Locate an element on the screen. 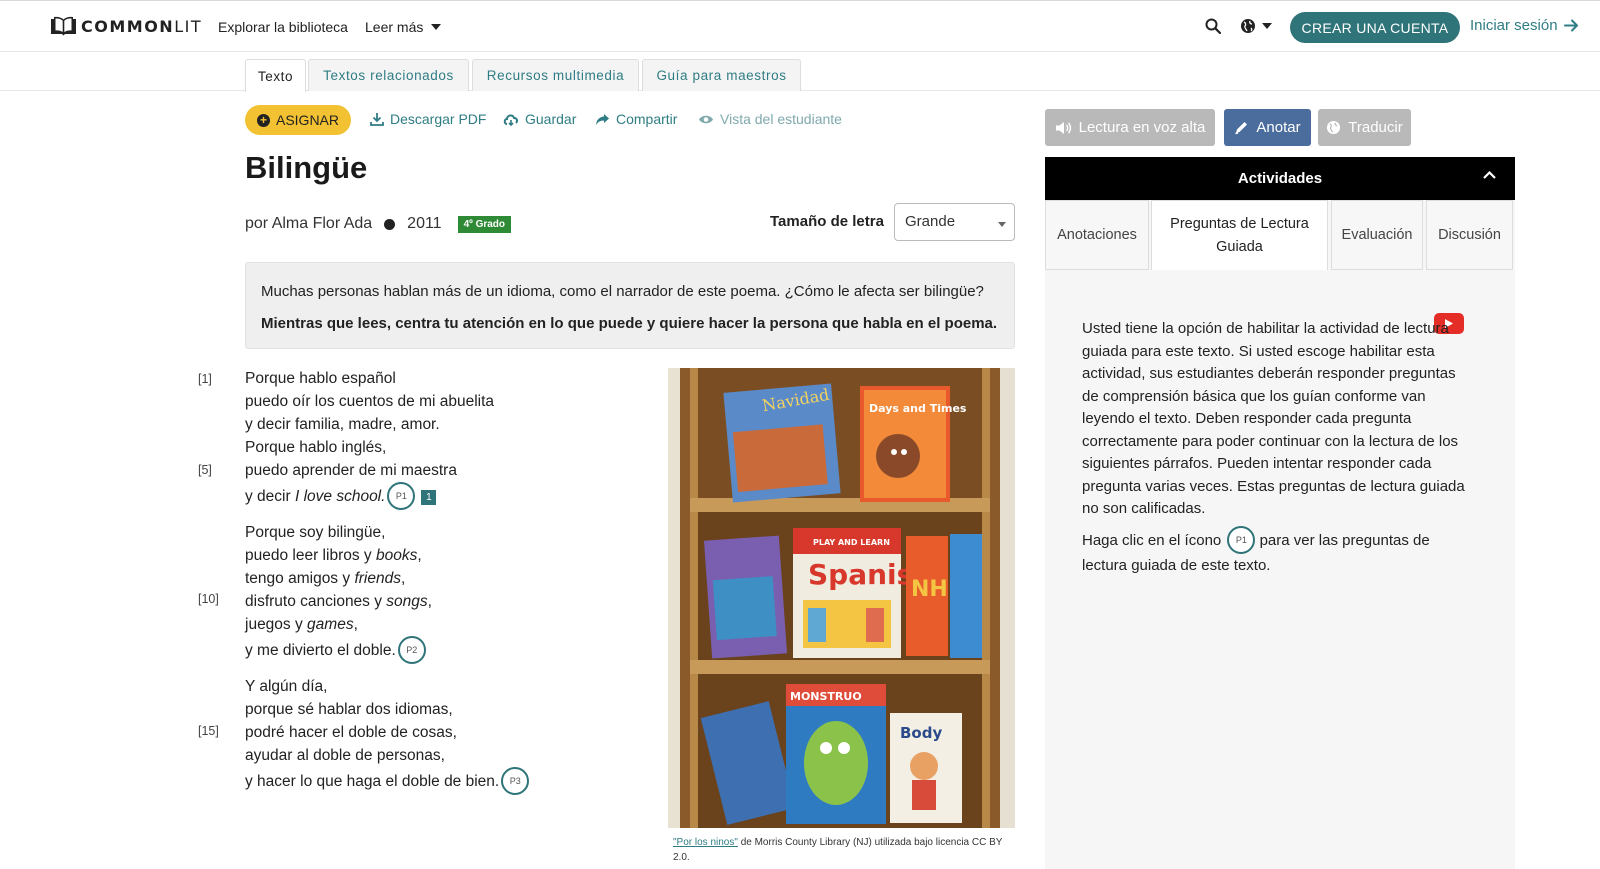  poem-line: podré hacer el doble de cosas, is located at coordinates (351, 732).